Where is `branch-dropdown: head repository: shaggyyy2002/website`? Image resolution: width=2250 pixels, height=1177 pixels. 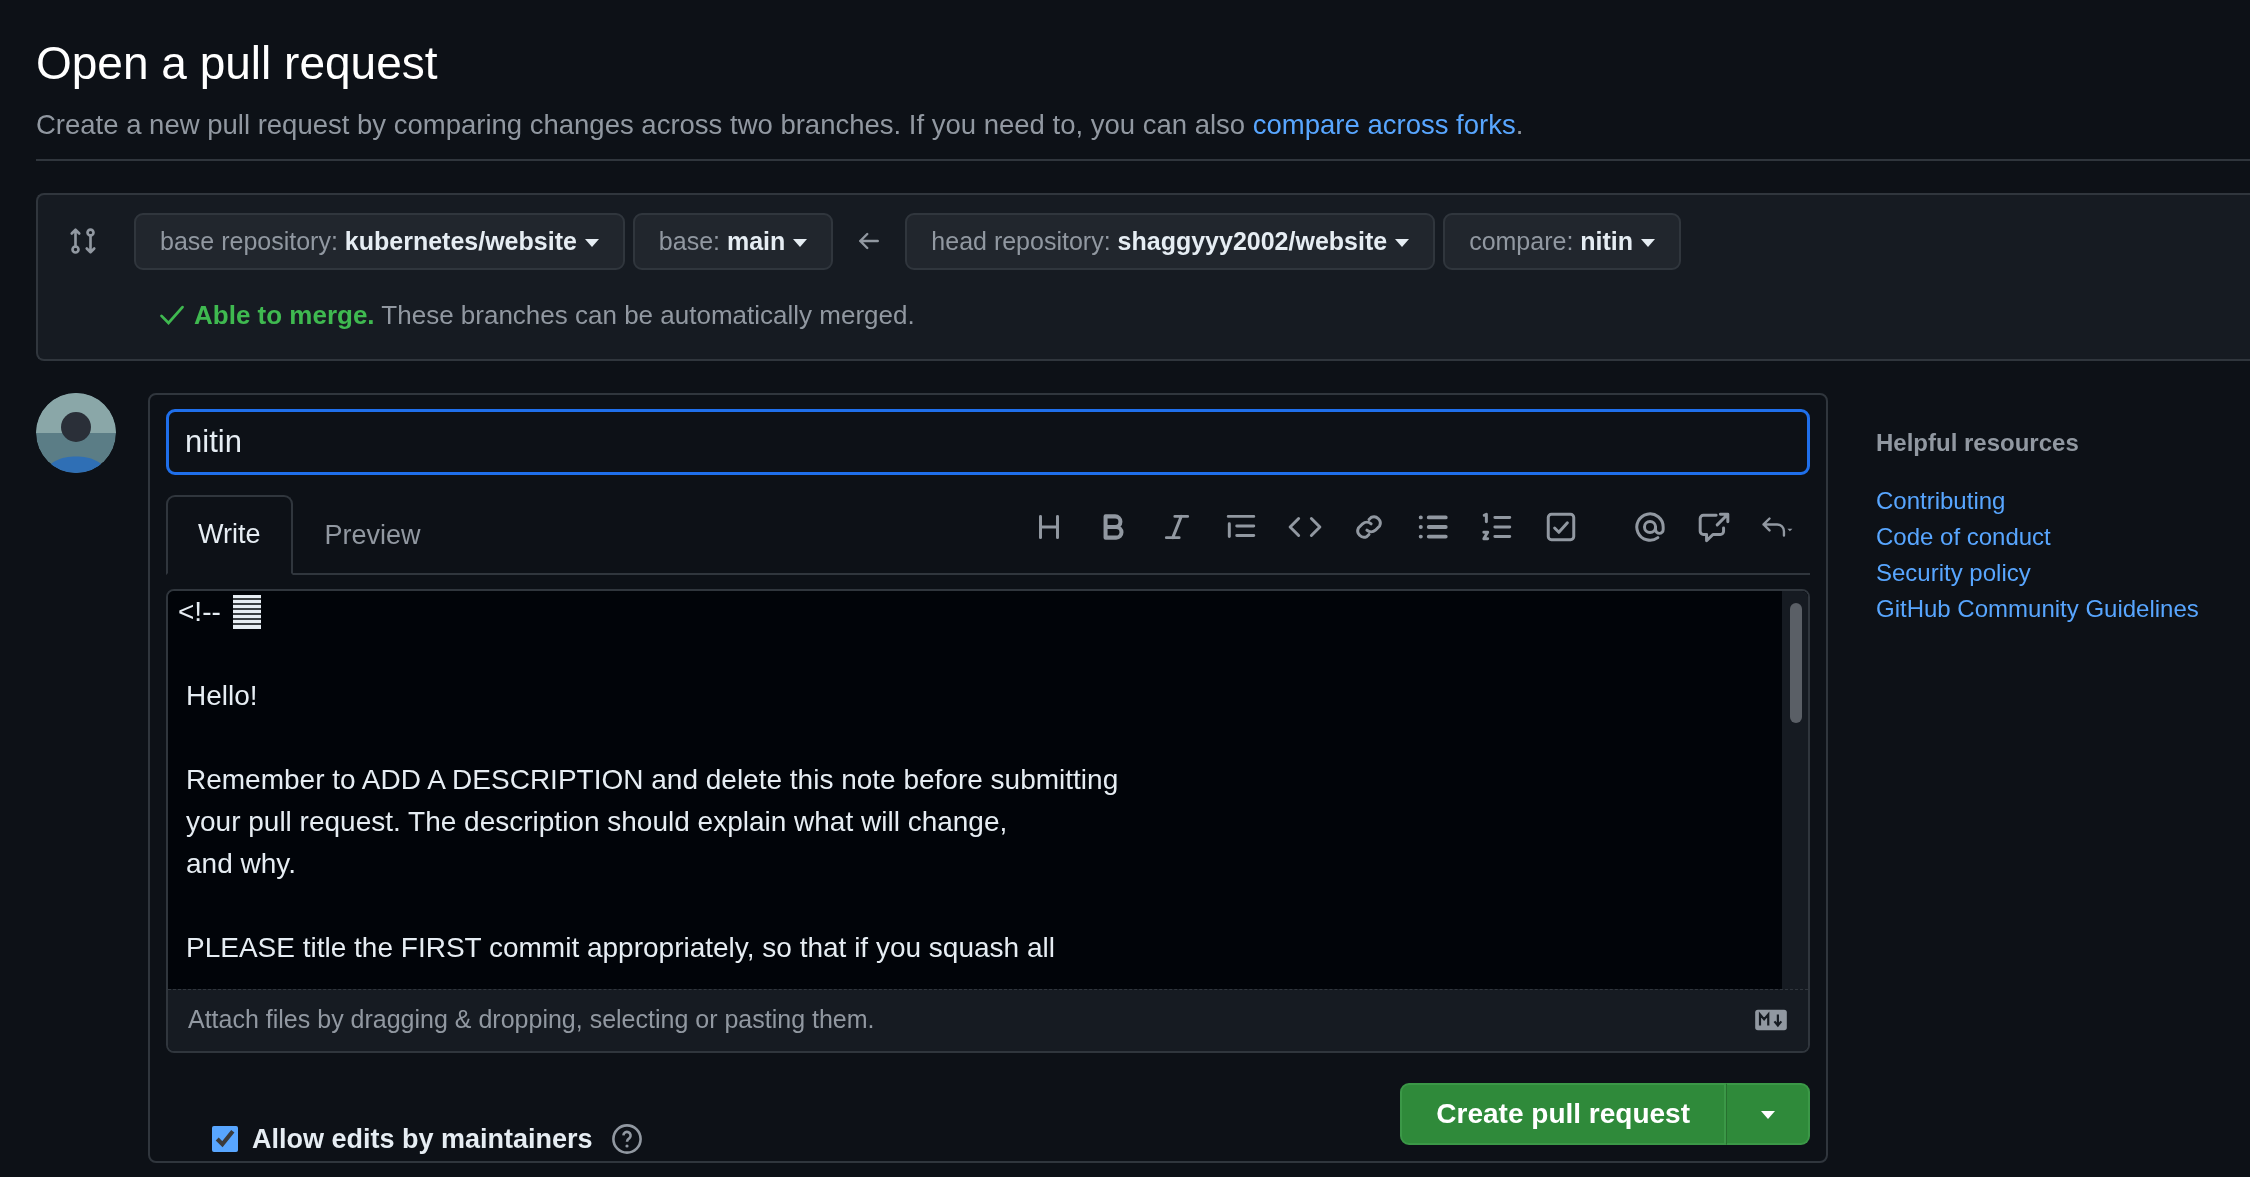 branch-dropdown: head repository: shaggyyy2002/website is located at coordinates (1170, 241).